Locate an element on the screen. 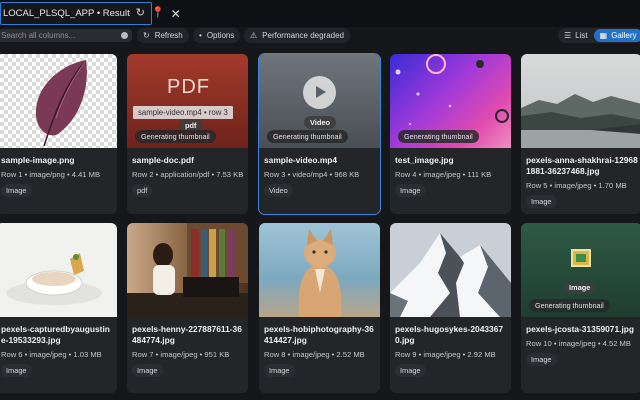  image-icon is located at coordinates (581, 258).